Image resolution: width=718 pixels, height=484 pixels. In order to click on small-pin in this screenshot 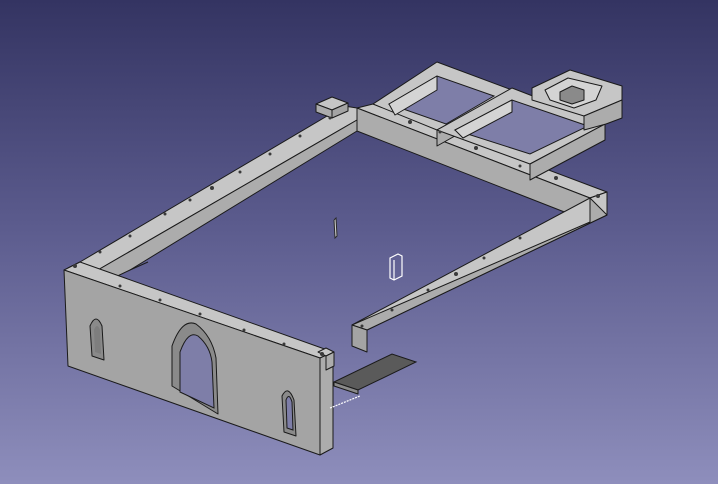, I will do `click(335, 228)`.